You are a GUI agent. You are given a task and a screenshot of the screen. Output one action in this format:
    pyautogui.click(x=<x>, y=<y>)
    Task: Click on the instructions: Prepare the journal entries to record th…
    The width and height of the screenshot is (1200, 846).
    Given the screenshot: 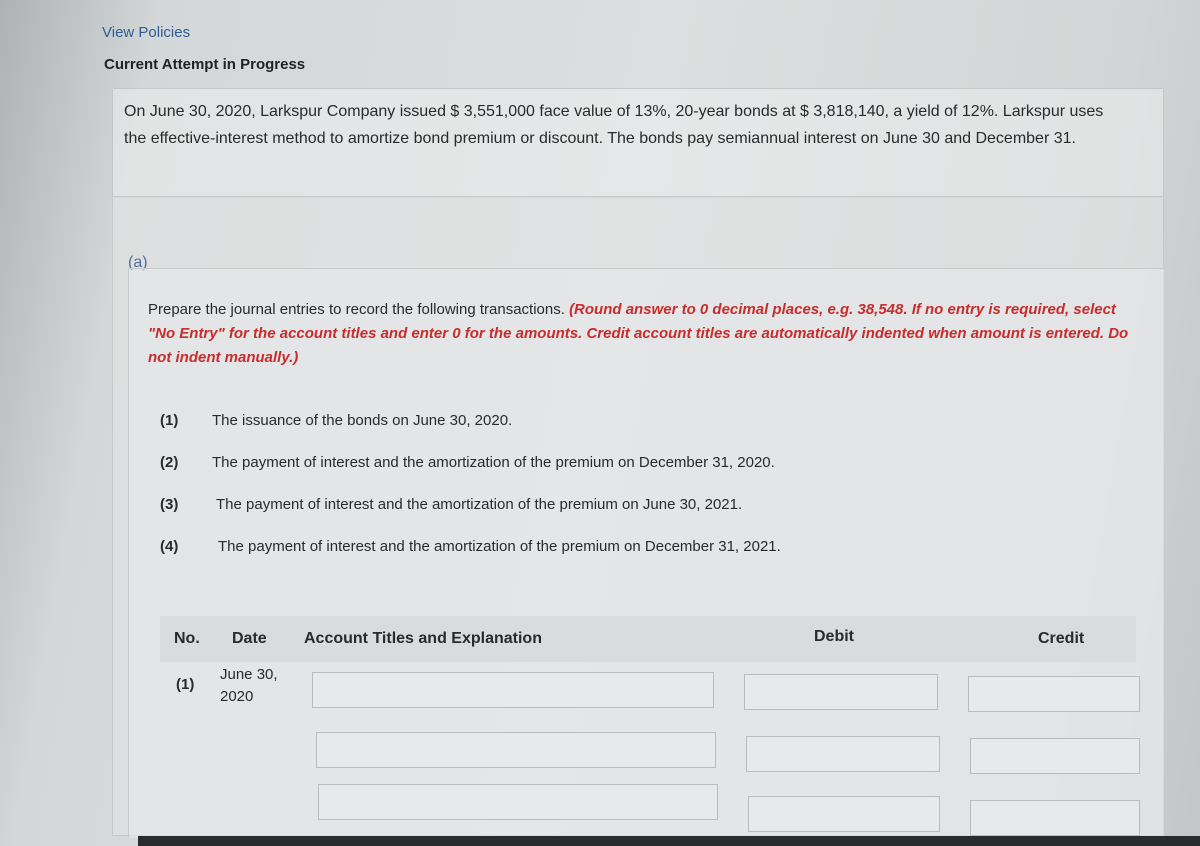 What is the action you would take?
    pyautogui.click(x=643, y=334)
    